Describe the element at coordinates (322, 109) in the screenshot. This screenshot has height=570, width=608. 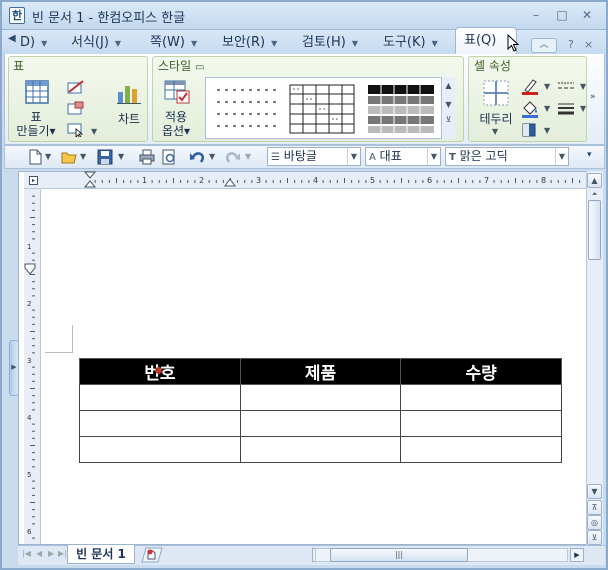
I see `table-style-grid` at that location.